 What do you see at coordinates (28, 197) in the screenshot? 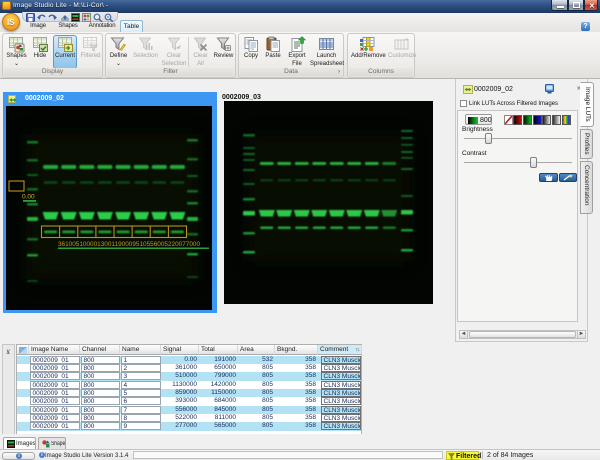
I see `svg-text: 0.00` at bounding box center [28, 197].